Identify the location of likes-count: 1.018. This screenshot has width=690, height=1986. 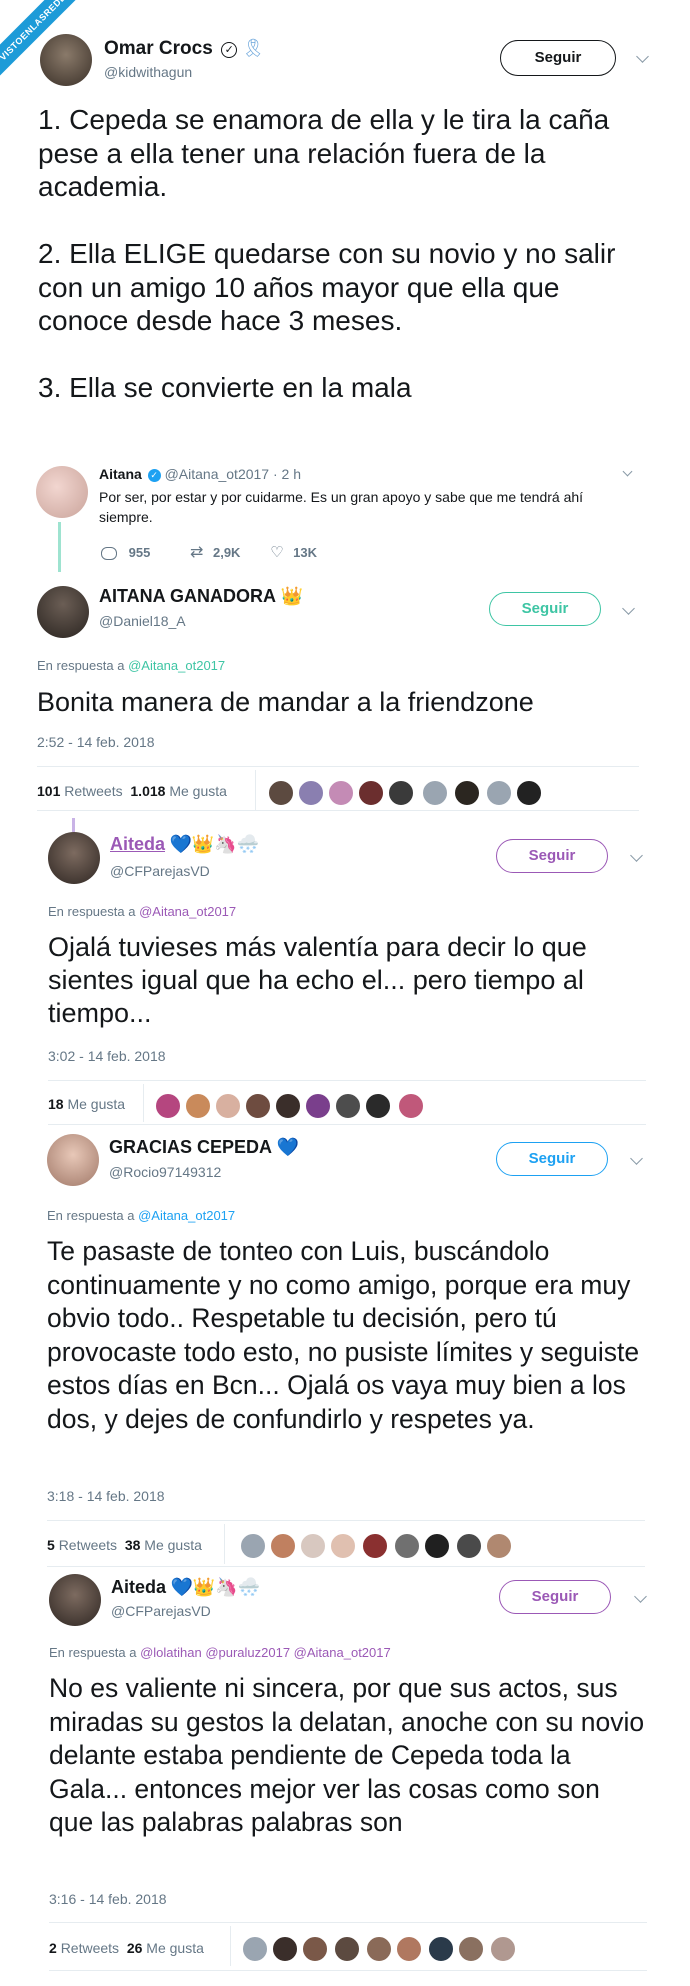
(147, 791).